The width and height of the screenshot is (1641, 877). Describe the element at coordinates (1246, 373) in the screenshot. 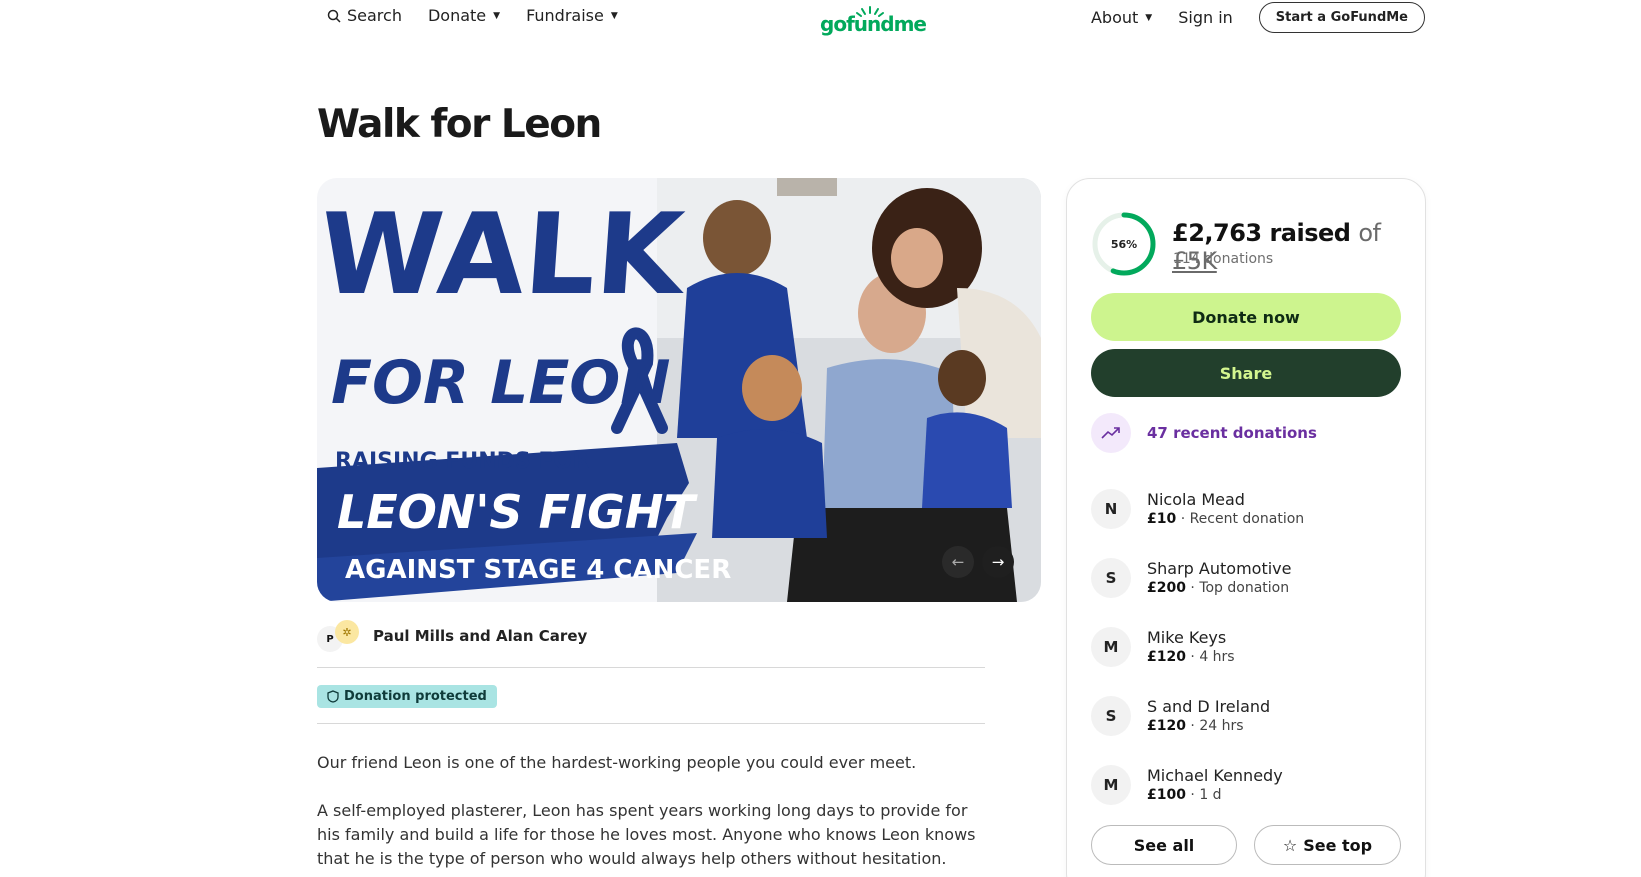

I see `share-button: Share` at that location.